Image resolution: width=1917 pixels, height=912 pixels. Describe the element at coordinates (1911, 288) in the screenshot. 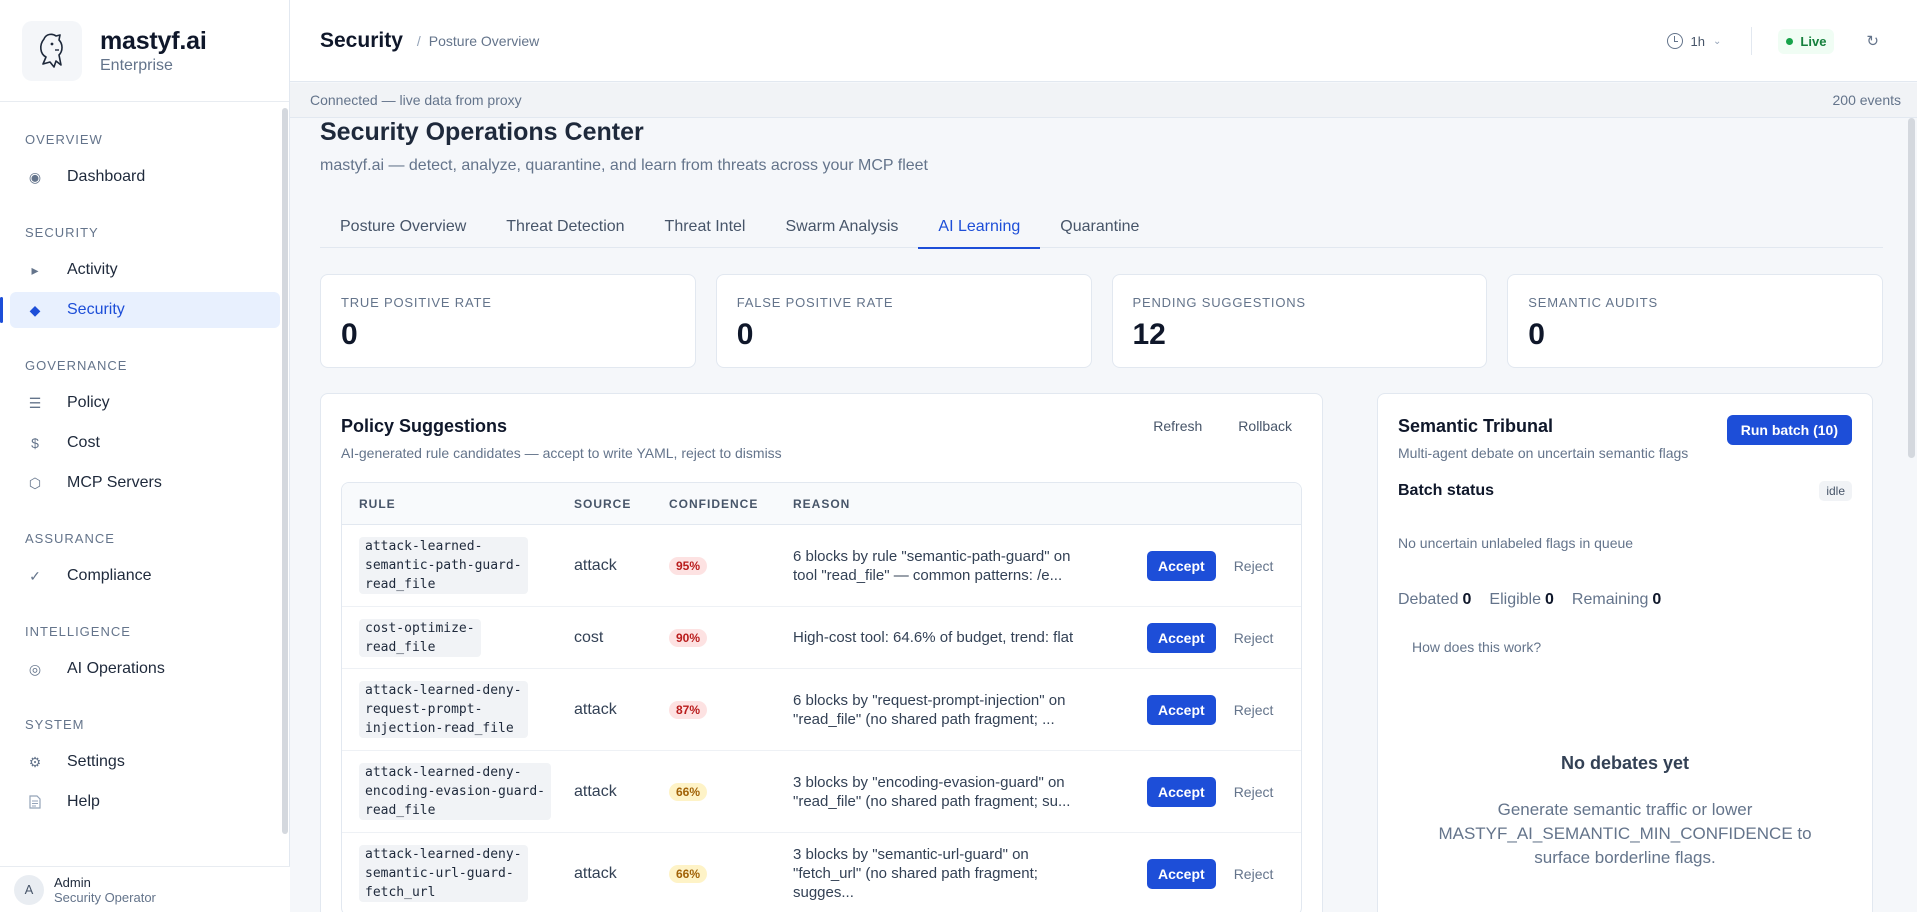

I see `main-scrollbar` at that location.